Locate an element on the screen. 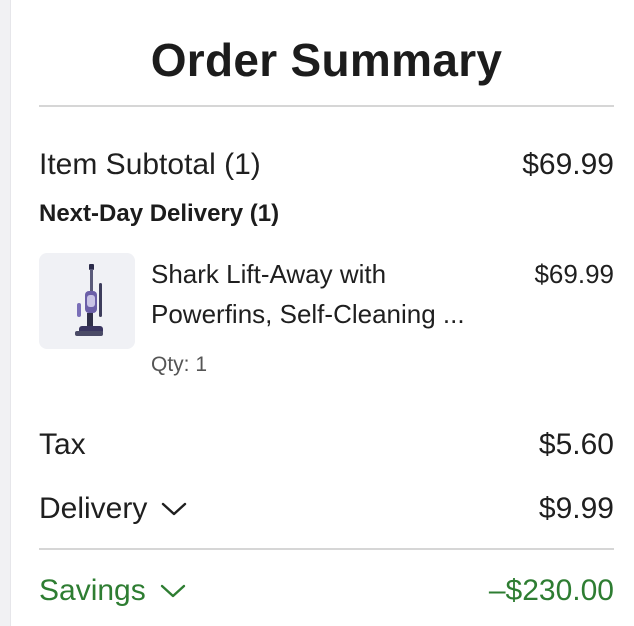  product-name-line: Shark Lift-Away with is located at coordinates (269, 274).